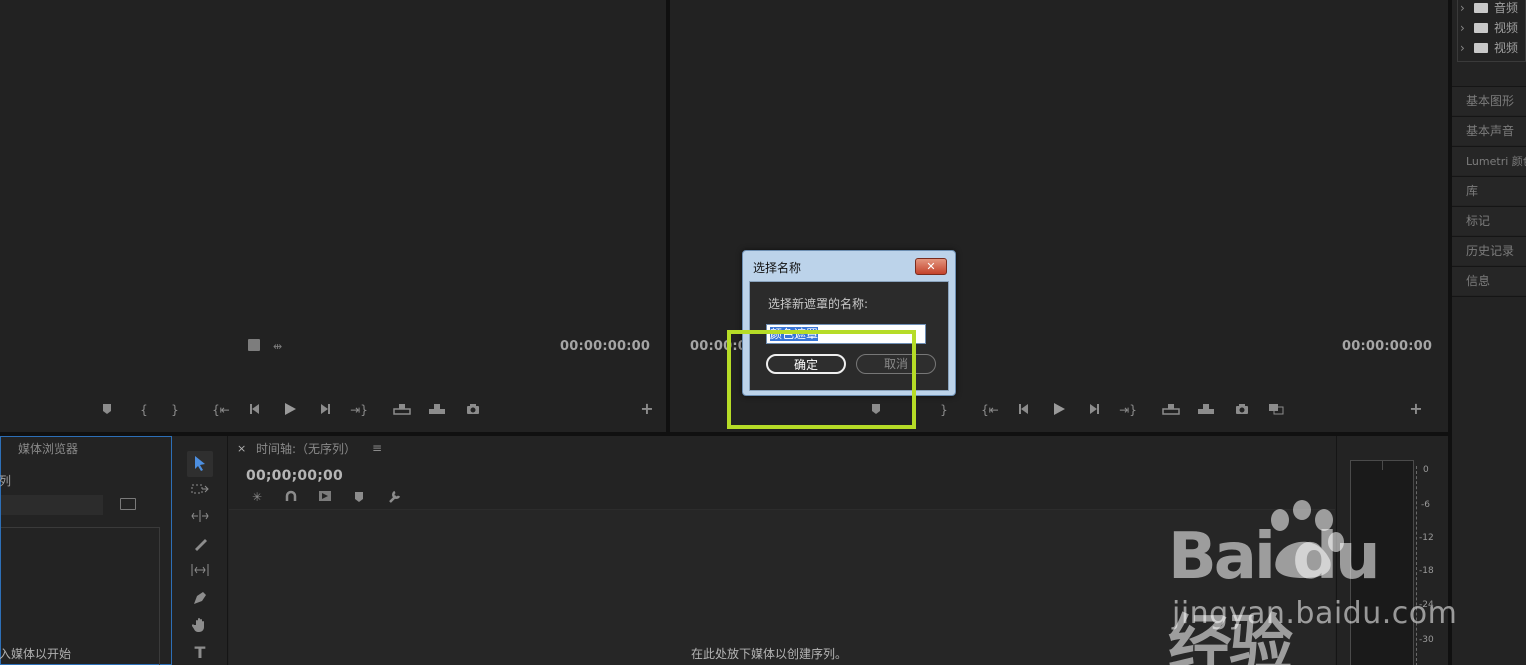 This screenshot has width=1526, height=665. Describe the element at coordinates (241, 448) in the screenshot. I see `timeline-close-icon: ×` at that location.